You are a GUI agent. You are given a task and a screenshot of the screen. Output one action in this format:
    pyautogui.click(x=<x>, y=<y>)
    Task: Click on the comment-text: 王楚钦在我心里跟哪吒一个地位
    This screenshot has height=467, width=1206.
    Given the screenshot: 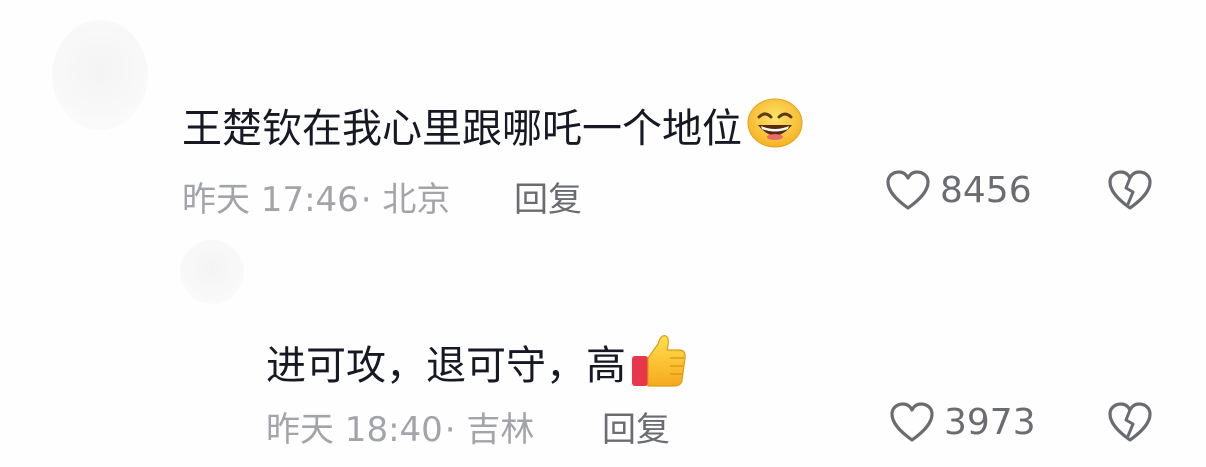 What is the action you would take?
    pyautogui.click(x=462, y=128)
    